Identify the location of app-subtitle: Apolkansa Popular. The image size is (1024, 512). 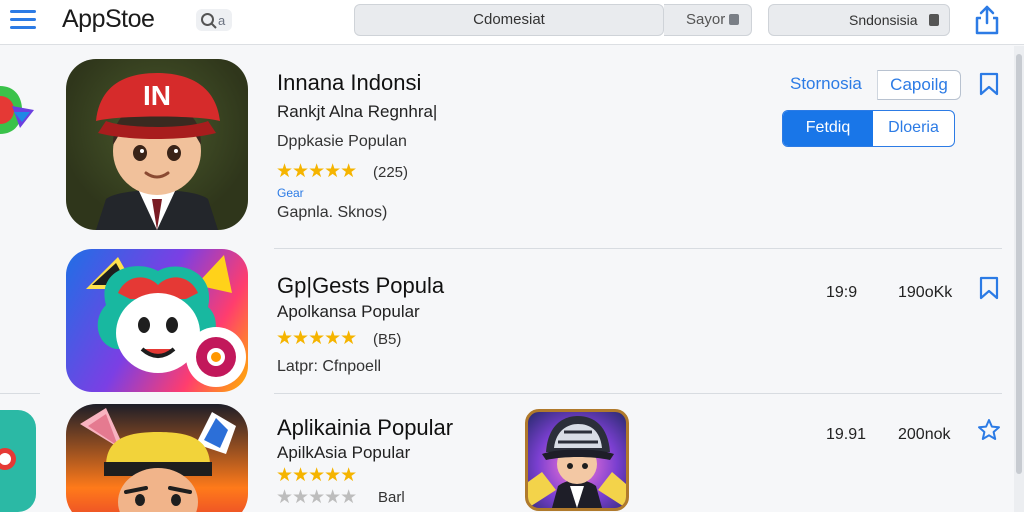
(348, 311).